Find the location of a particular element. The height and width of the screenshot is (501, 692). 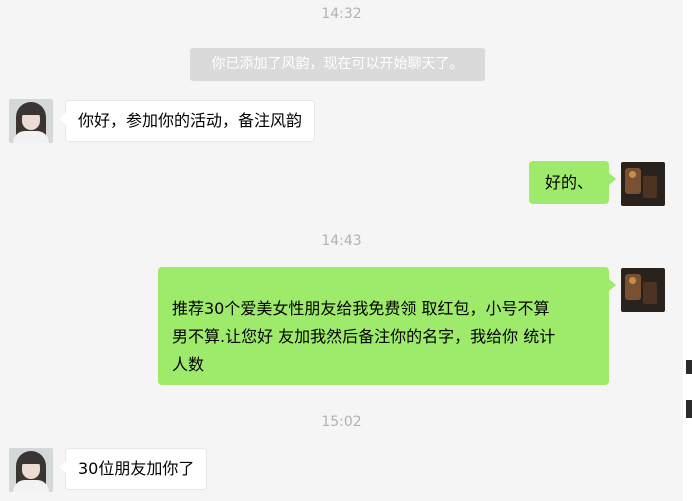

system-notice: 你已添加了风韵，现在可以开始聊天了。 is located at coordinates (337, 64).